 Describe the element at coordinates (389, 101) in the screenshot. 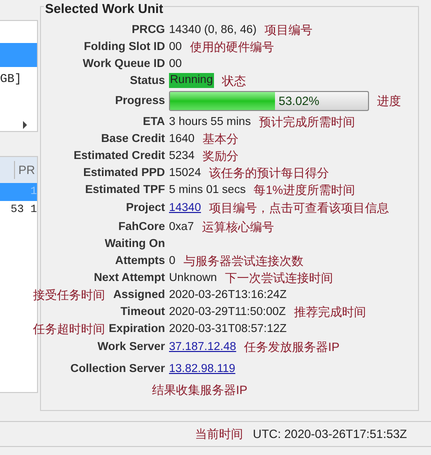

I see `annotation: 进度` at that location.